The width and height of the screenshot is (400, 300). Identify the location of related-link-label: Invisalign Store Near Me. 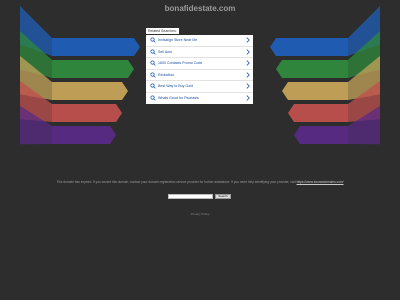
(202, 40).